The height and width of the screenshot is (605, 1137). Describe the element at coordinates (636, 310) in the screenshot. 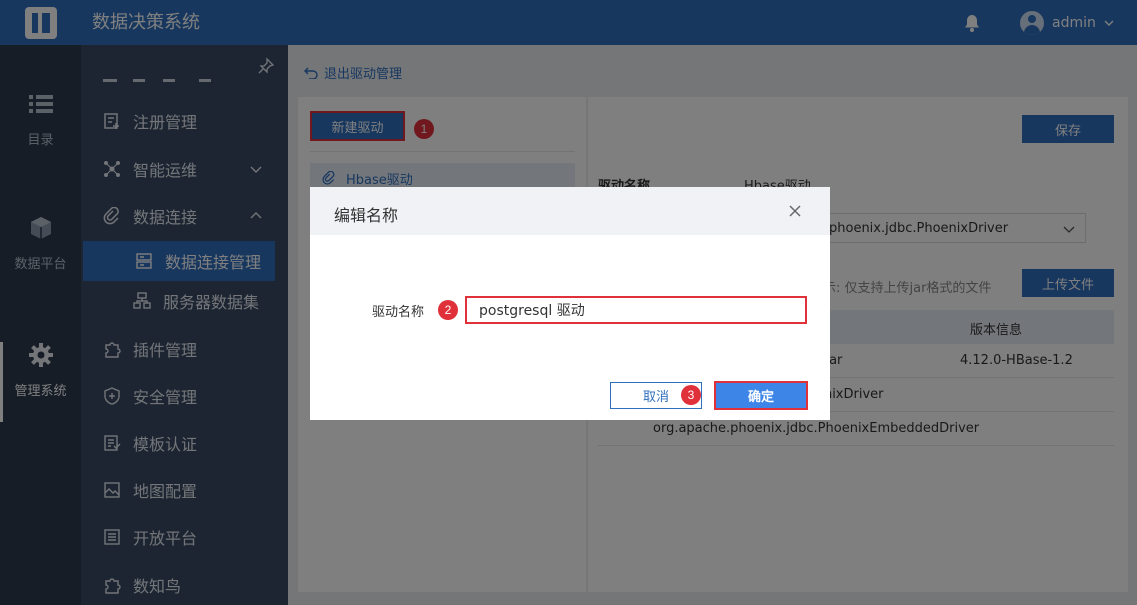

I see `driver-name-input` at that location.